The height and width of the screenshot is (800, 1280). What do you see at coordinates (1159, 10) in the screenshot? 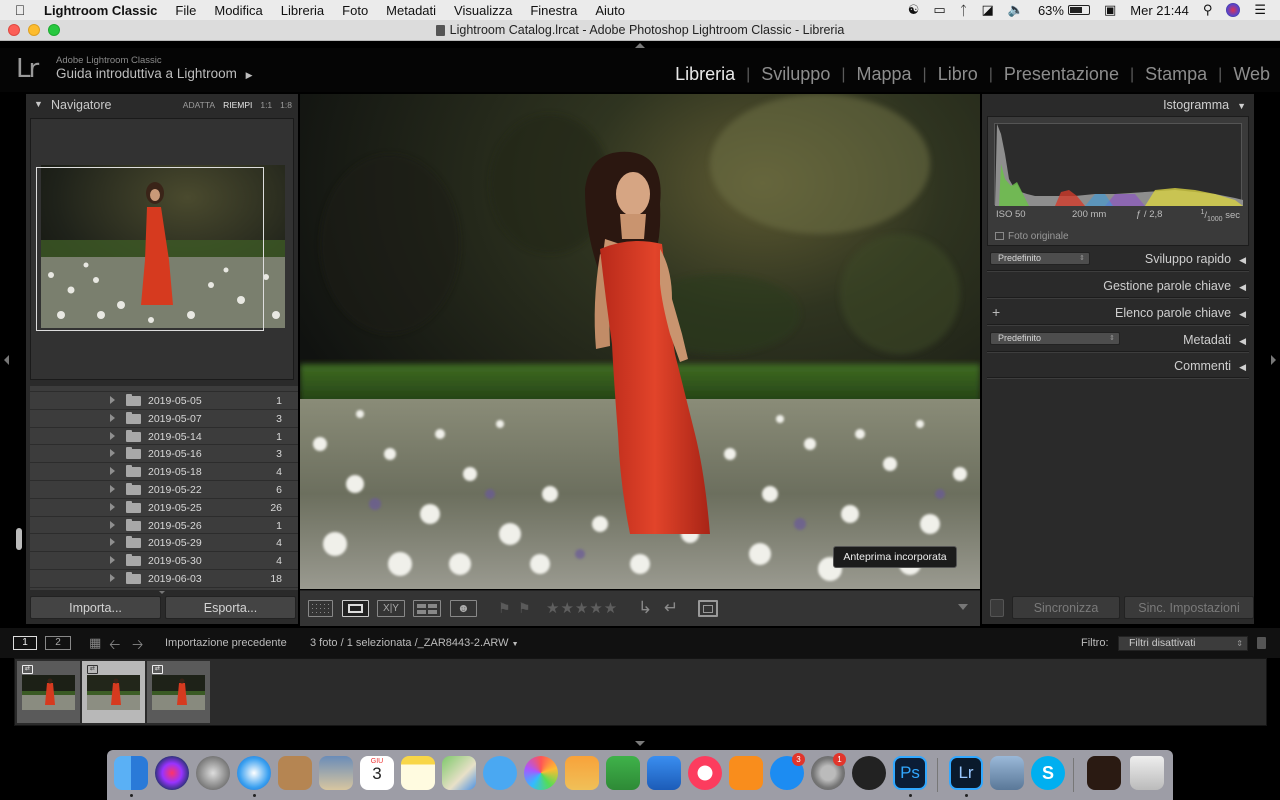
I see `menubar-clock: Mer 21:44` at bounding box center [1159, 10].